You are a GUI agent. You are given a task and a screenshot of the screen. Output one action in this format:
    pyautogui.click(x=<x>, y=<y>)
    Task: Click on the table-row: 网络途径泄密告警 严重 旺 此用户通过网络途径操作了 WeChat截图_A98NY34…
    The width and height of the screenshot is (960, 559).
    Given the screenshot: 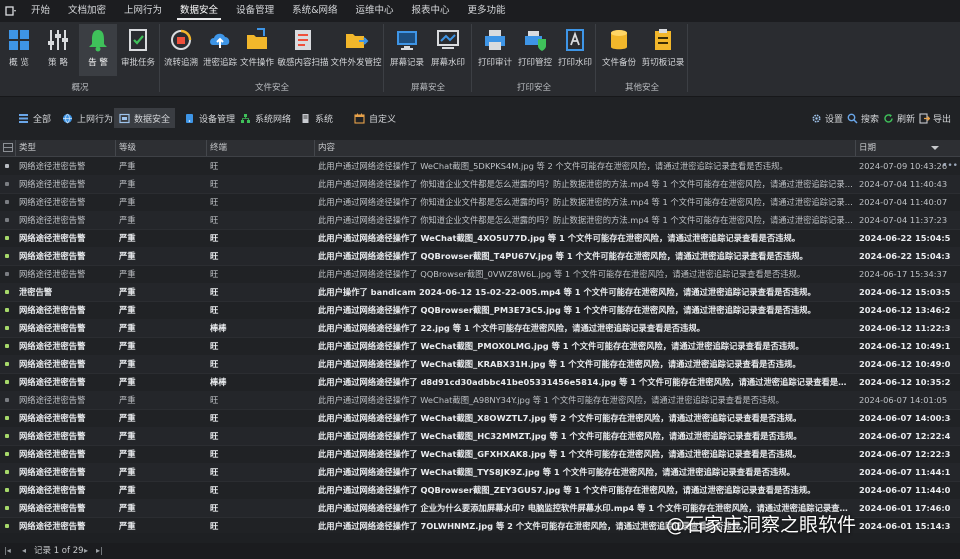 What is the action you would take?
    pyautogui.click(x=480, y=400)
    